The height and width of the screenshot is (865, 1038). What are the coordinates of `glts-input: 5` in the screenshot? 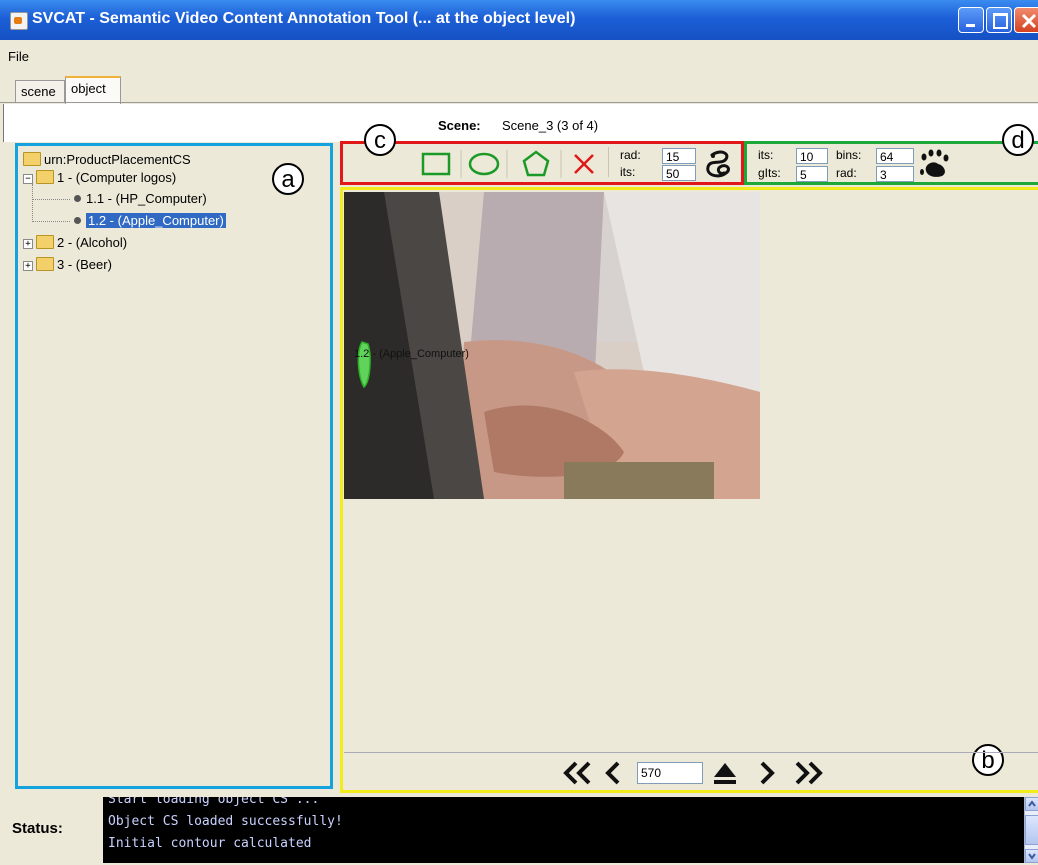 It's located at (812, 174).